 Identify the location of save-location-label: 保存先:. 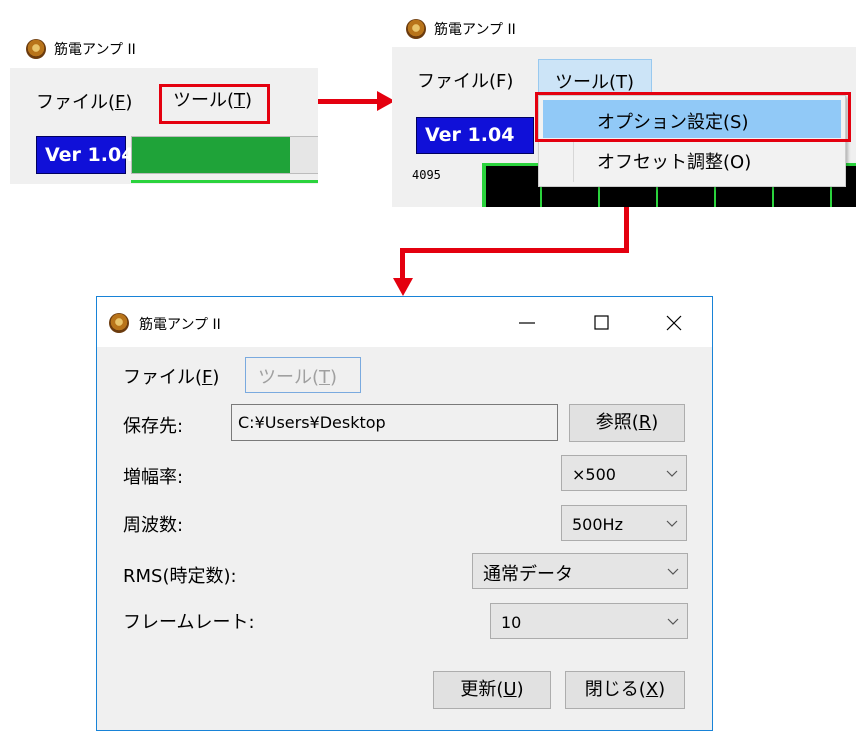
(153, 426).